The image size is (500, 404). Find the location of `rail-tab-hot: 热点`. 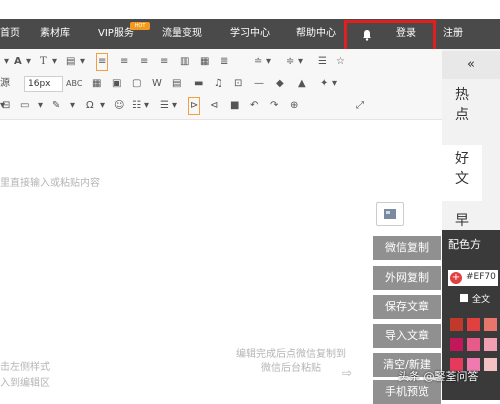

rail-tab-hot: 热点 is located at coordinates (462, 105).